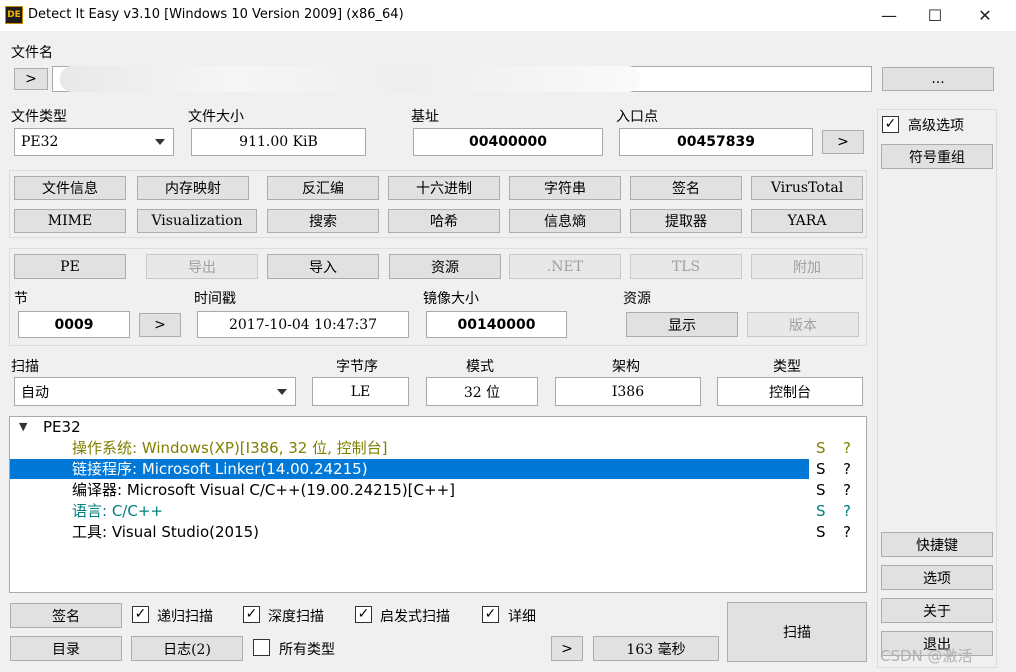 The image size is (1016, 672). Describe the element at coordinates (565, 266) in the screenshot. I see `net-button: .NET` at that location.